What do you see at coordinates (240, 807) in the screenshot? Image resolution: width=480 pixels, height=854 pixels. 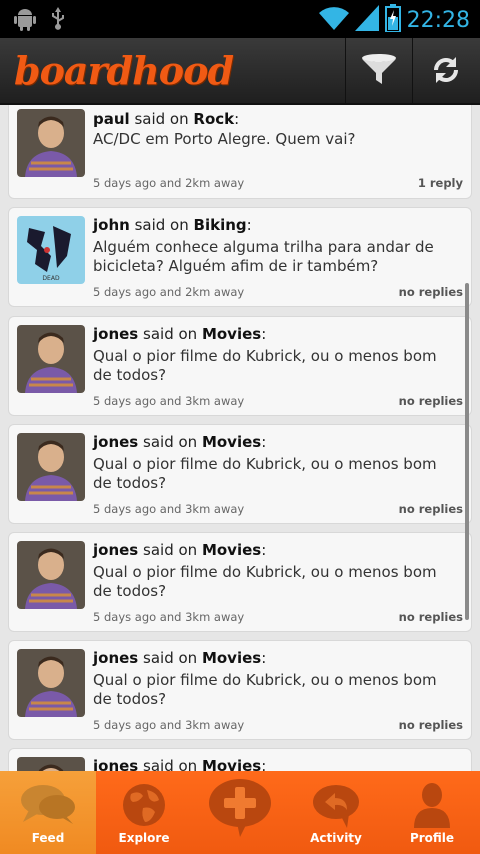 I see `plus-bubble-icon` at bounding box center [240, 807].